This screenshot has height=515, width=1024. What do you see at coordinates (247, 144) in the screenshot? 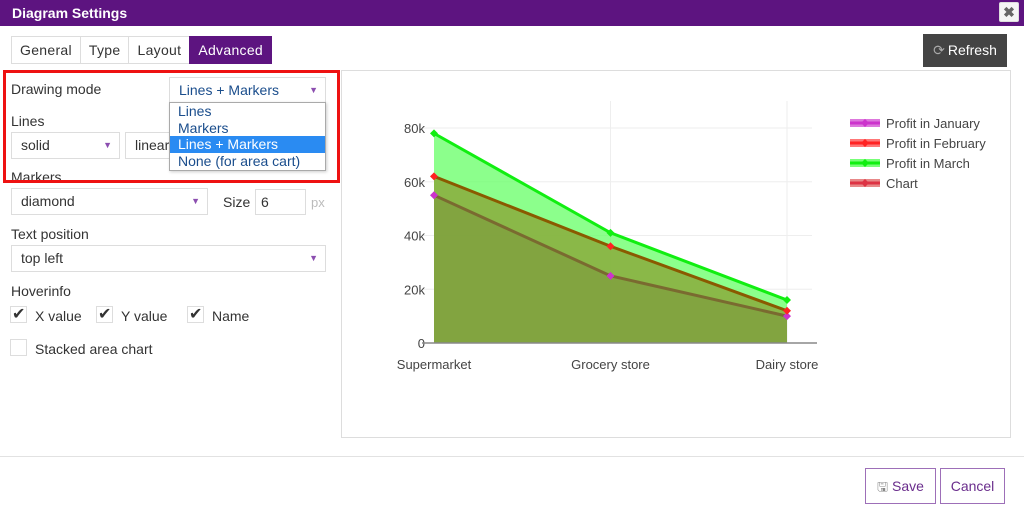
I see `option-lines-markers: Lines + Markers` at bounding box center [247, 144].